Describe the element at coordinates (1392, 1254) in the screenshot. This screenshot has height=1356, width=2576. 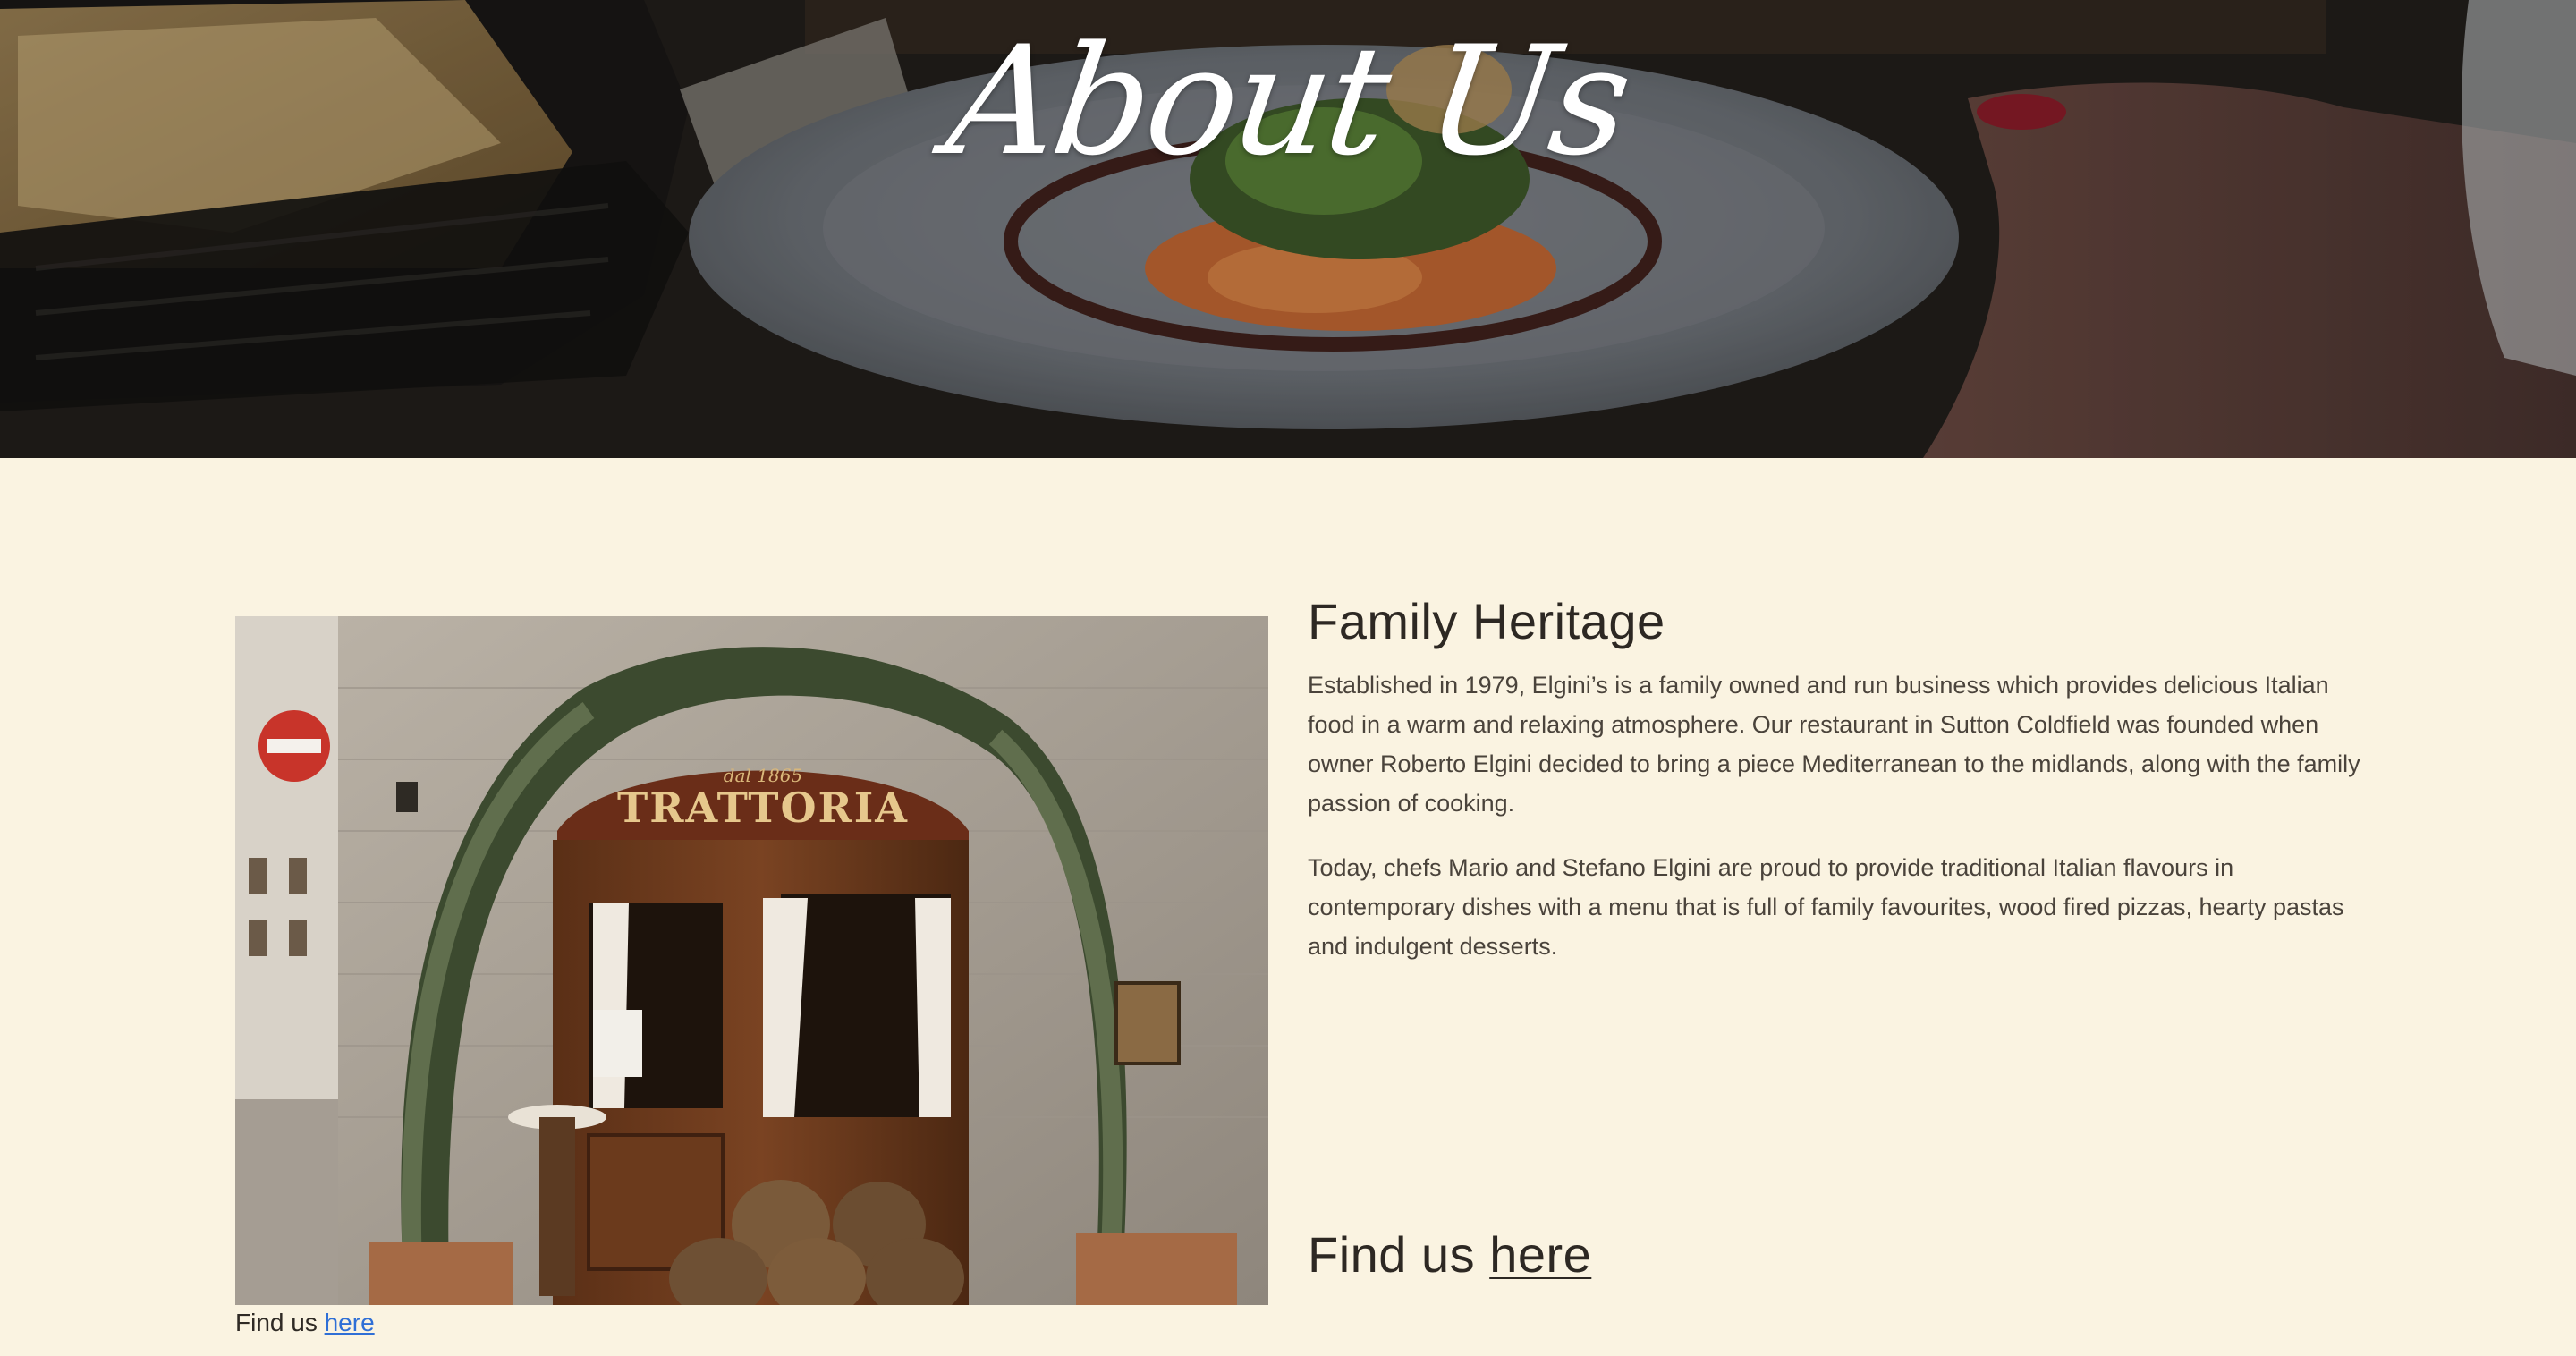
I see `find-us-prefix: Find us` at that location.